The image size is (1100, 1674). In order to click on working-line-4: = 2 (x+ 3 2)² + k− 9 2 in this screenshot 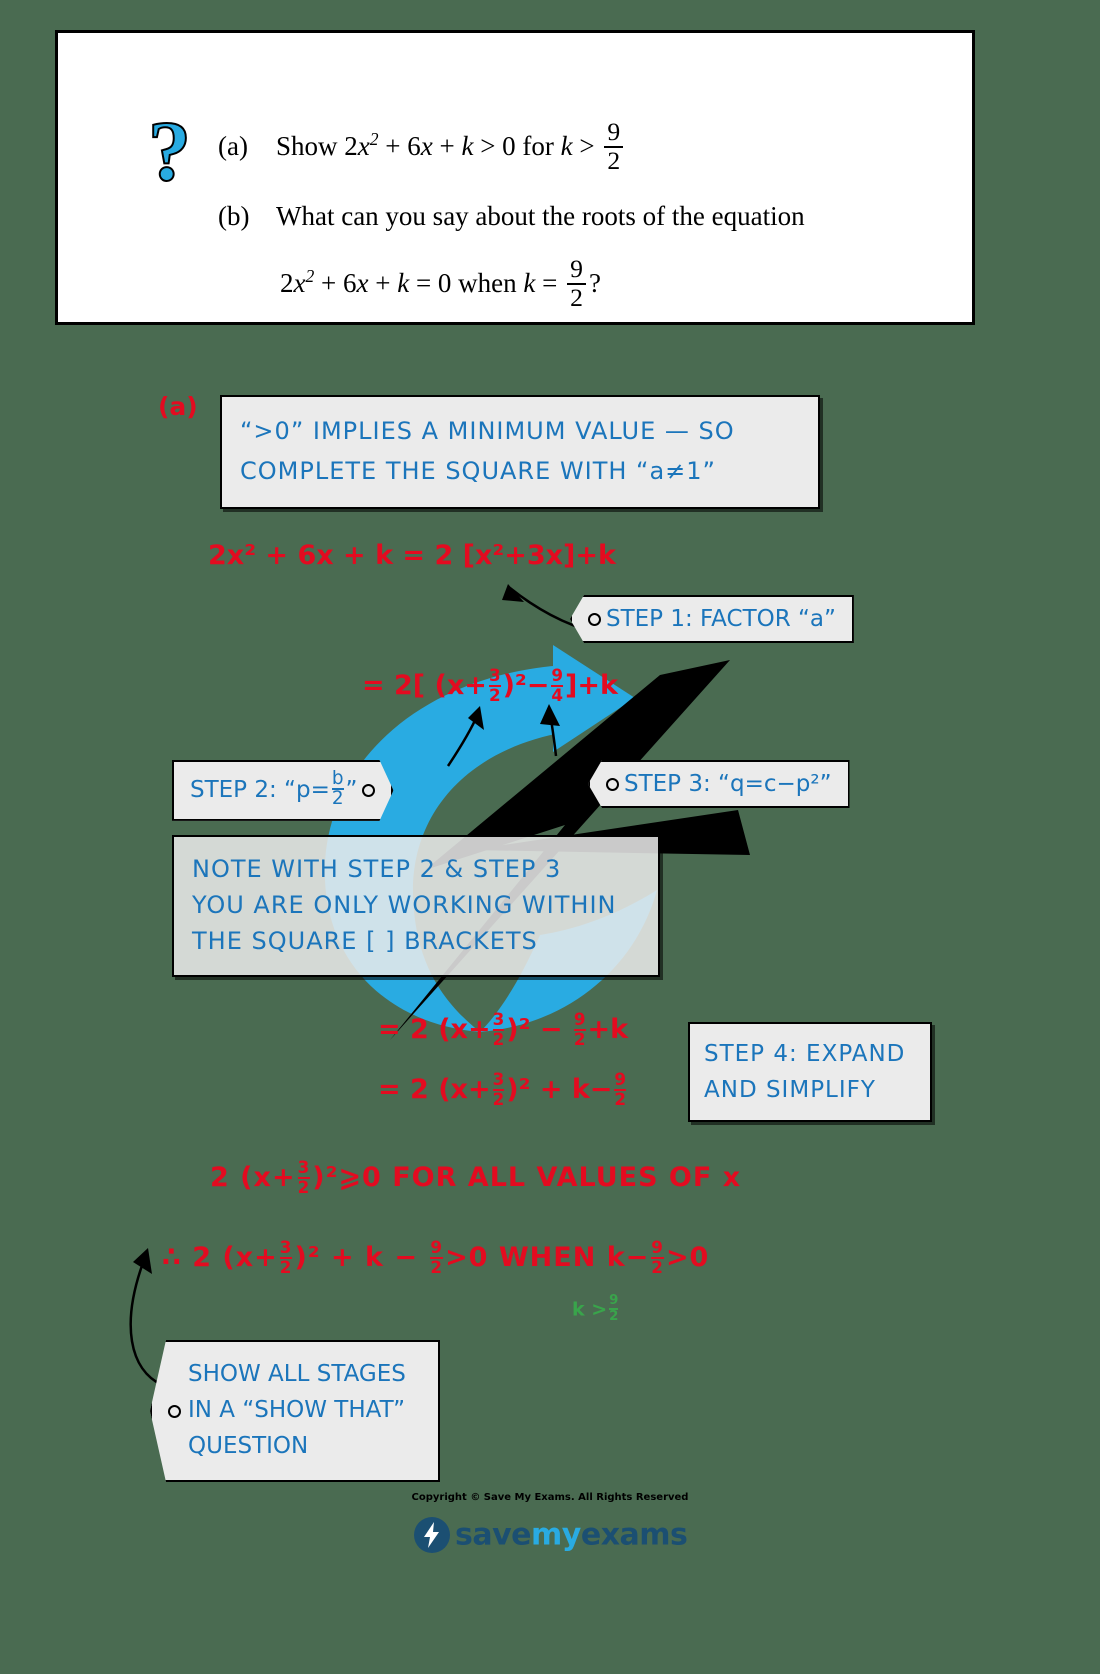, I will do `click(503, 1089)`.